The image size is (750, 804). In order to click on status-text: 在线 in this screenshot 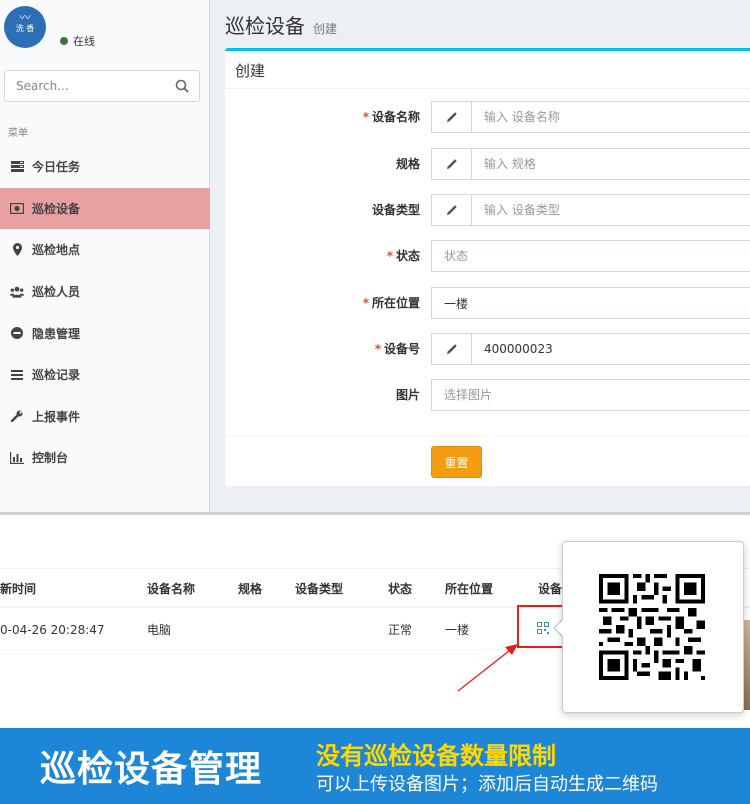, I will do `click(84, 41)`.